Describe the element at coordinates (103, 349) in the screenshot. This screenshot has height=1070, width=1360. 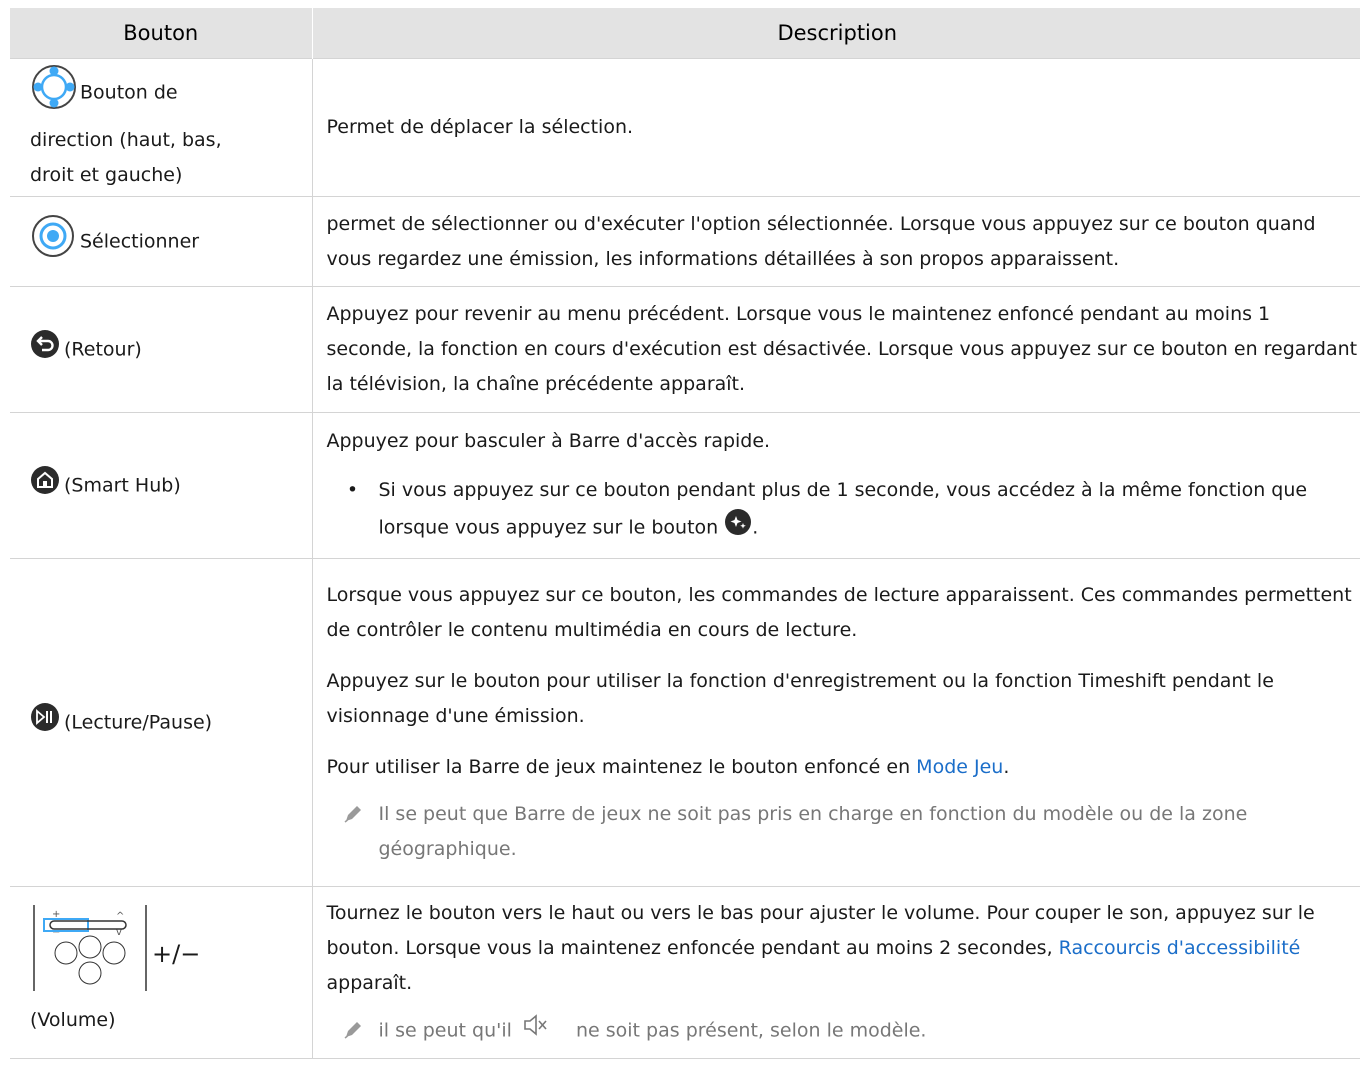
I see `button-label: (Retour)` at that location.